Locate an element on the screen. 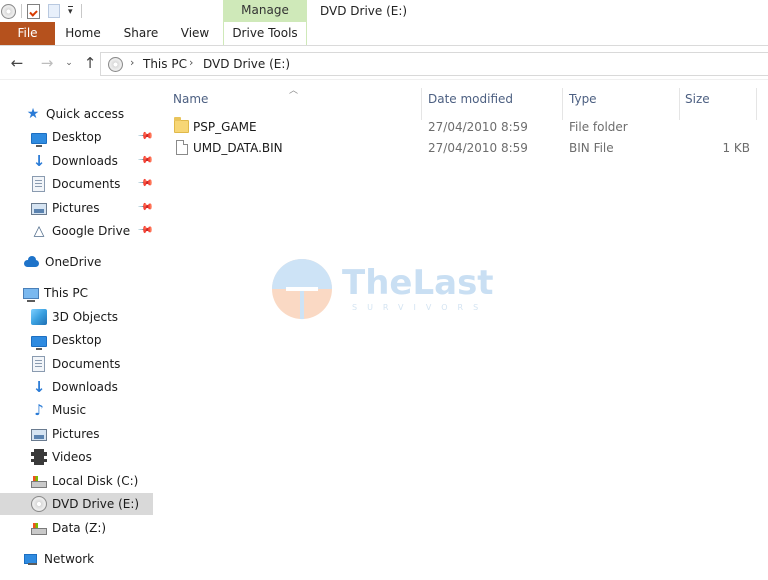  file-name: UMD_DATA.BIN is located at coordinates (238, 148).